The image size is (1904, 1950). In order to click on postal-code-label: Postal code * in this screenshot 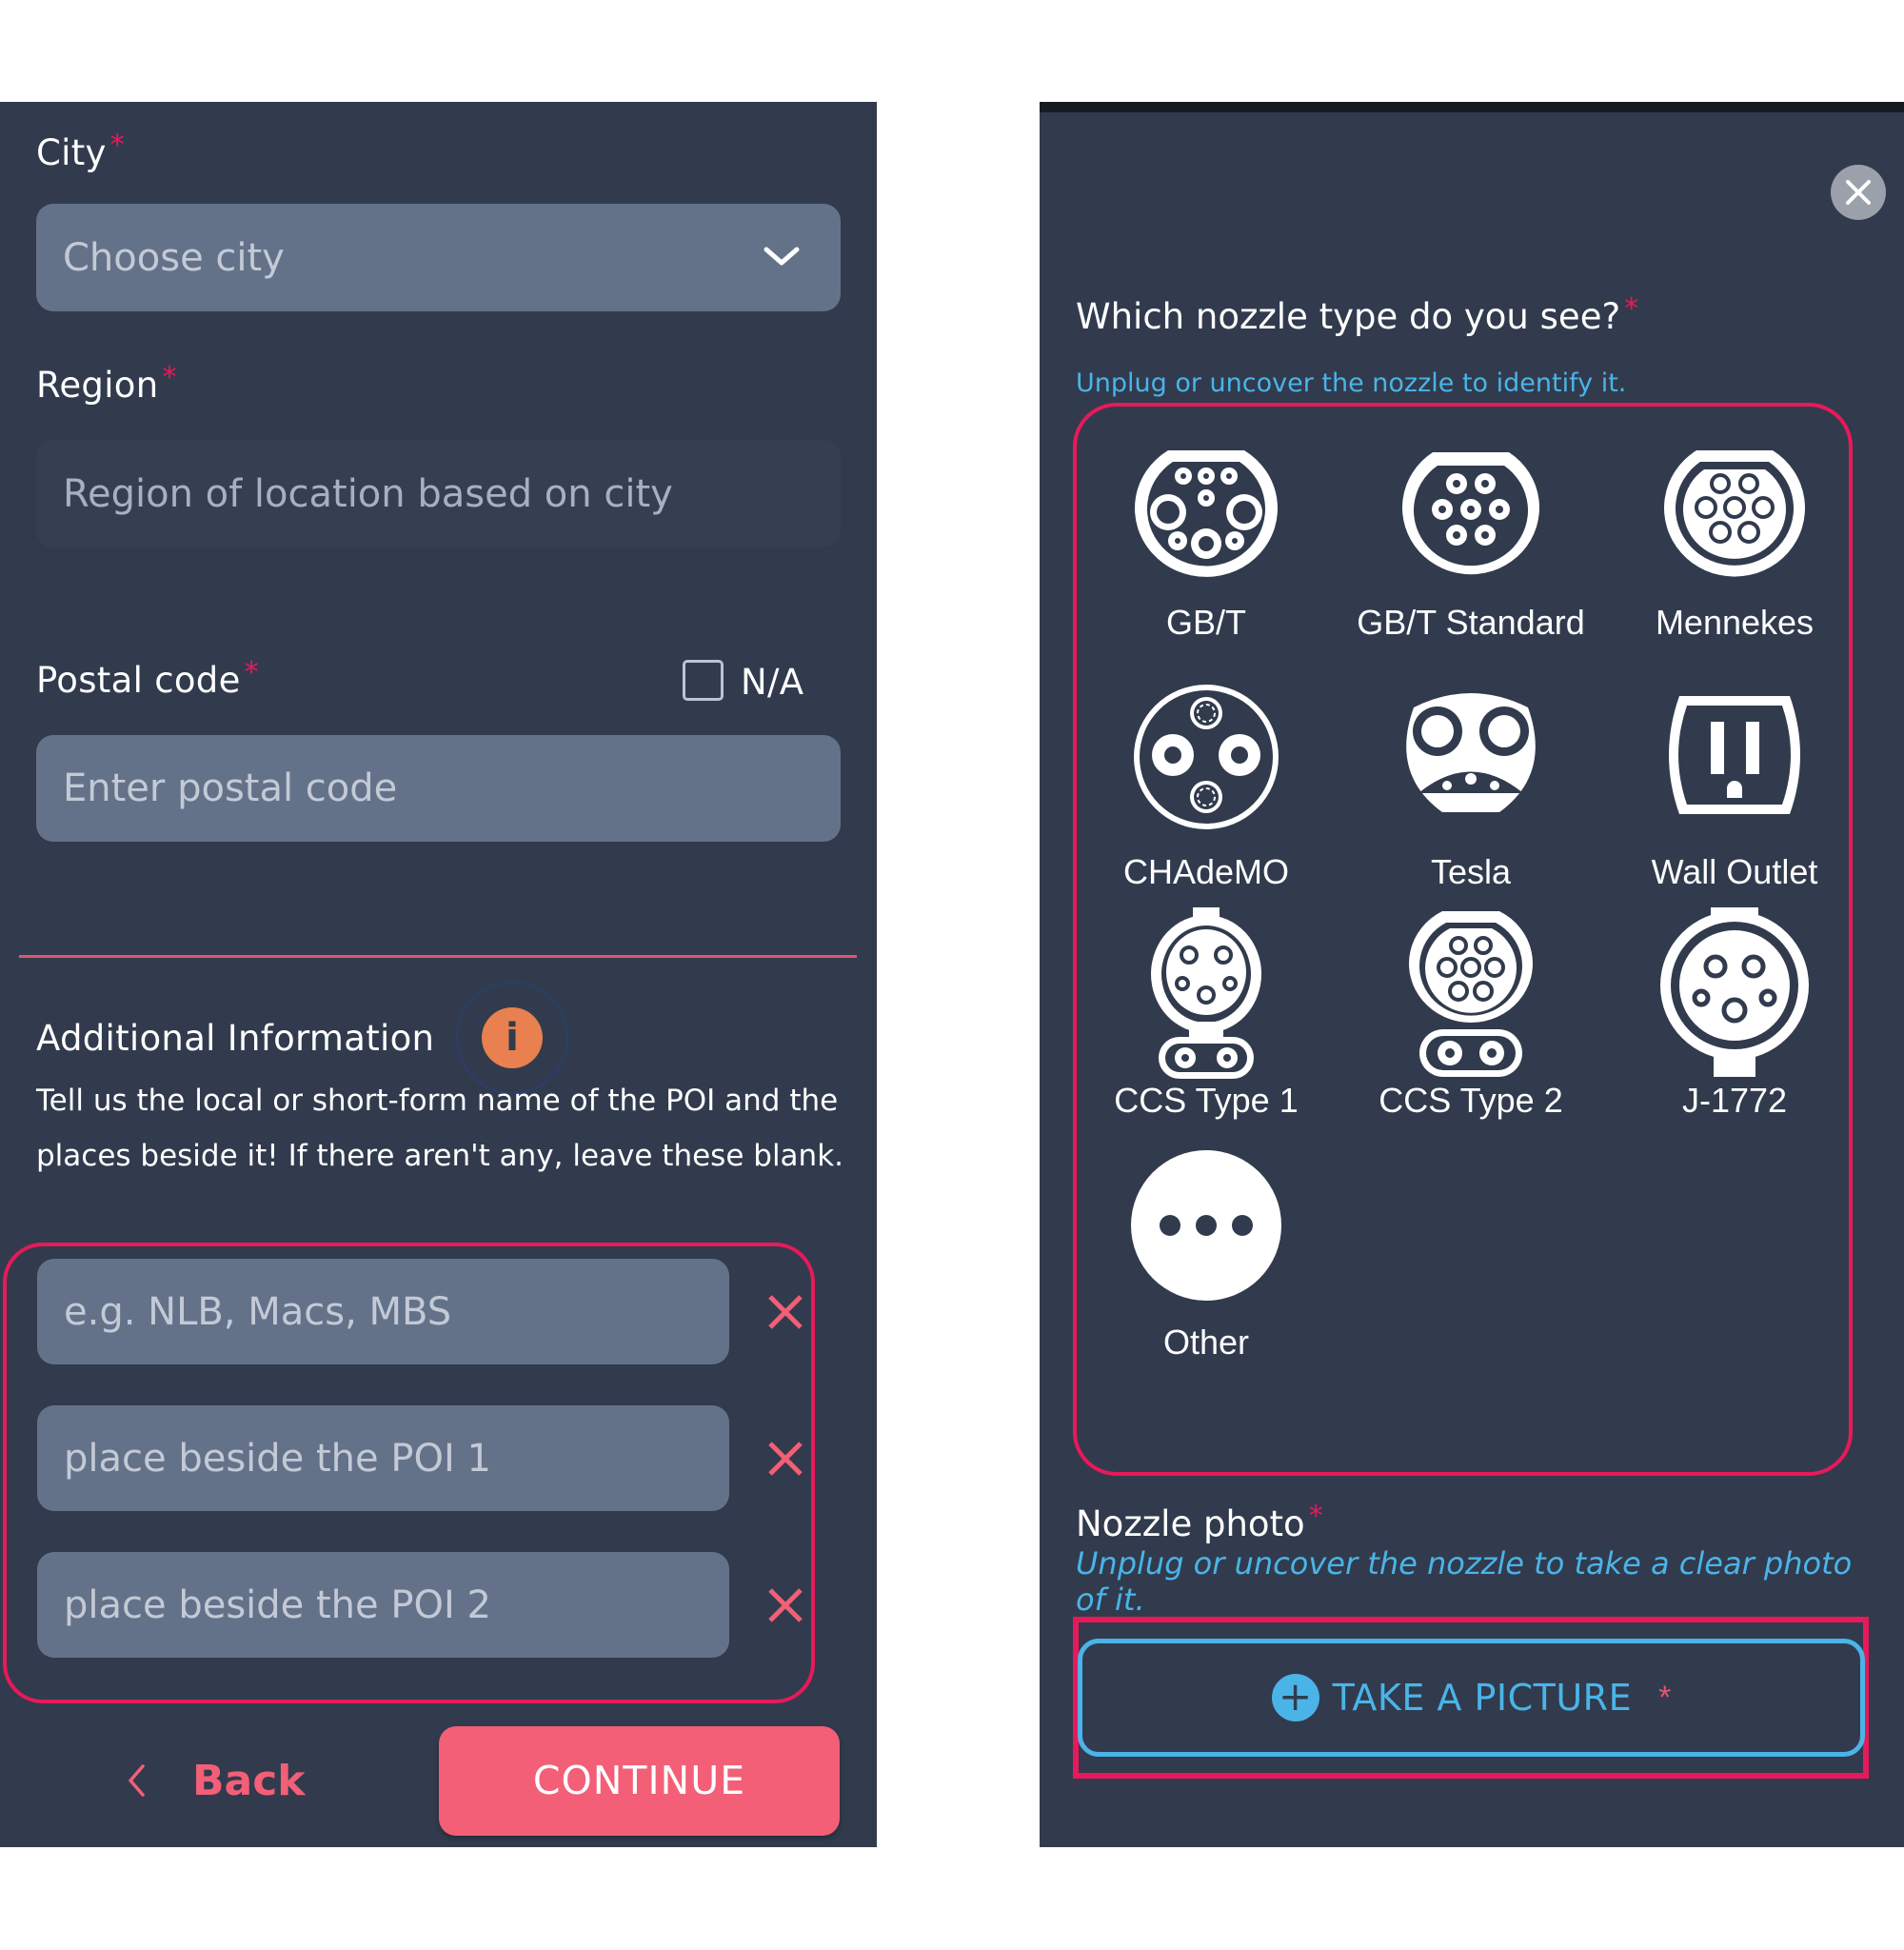, I will do `click(147, 678)`.